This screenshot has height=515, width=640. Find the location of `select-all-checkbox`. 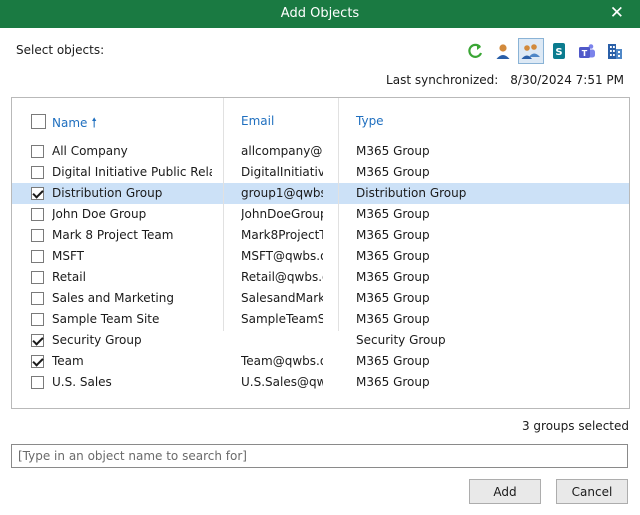

select-all-checkbox is located at coordinates (38, 121).